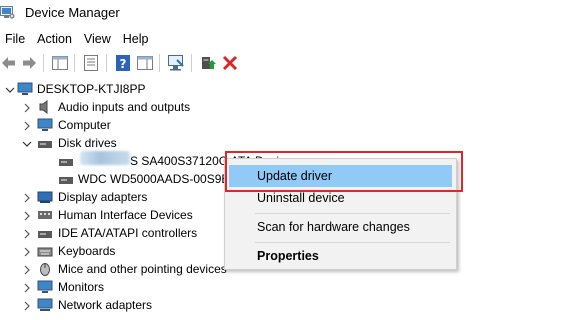 This screenshot has height=320, width=573. What do you see at coordinates (286, 63) in the screenshot?
I see `toolbar: ?` at bounding box center [286, 63].